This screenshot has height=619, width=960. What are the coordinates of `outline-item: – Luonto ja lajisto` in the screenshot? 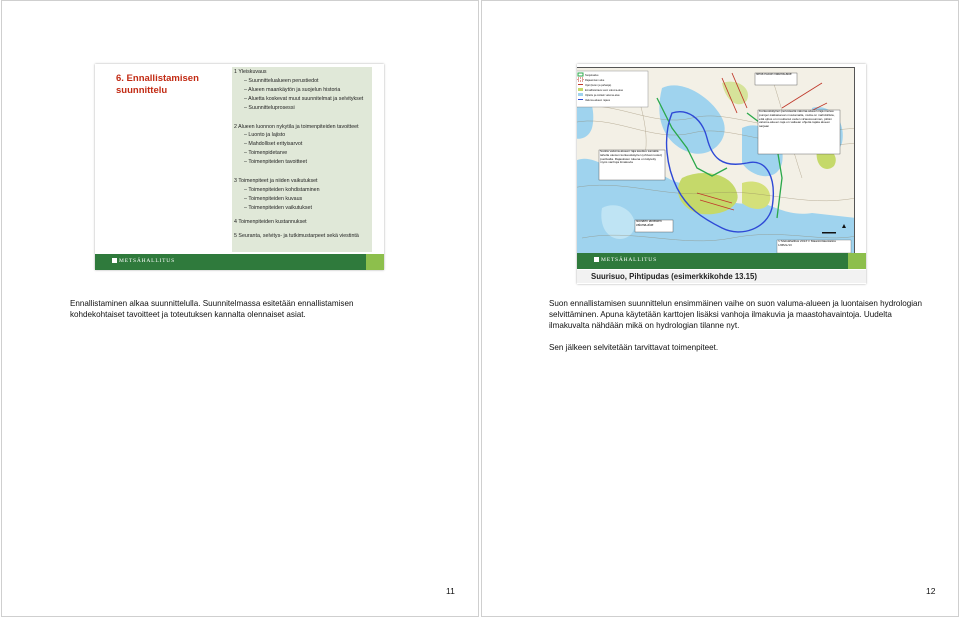 It's located at (265, 135).